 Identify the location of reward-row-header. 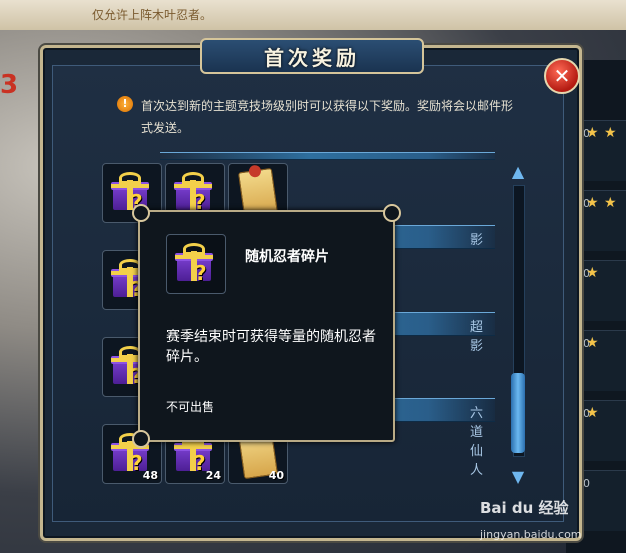
(327, 156).